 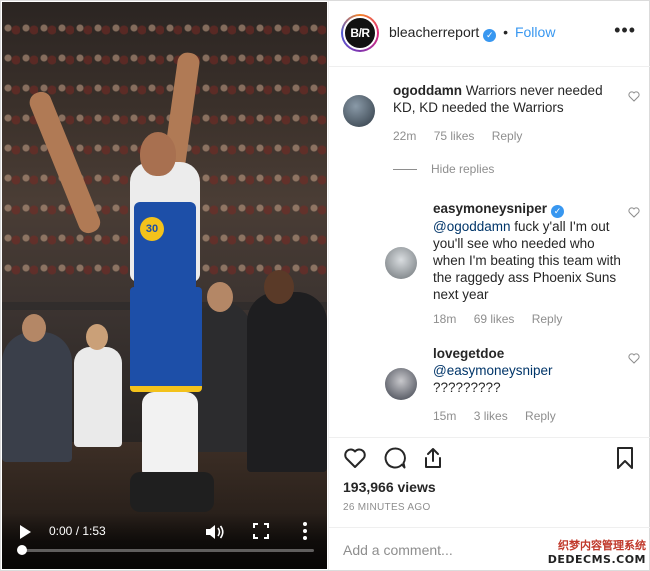 I want to click on comment-time: 22m, so click(x=404, y=136).